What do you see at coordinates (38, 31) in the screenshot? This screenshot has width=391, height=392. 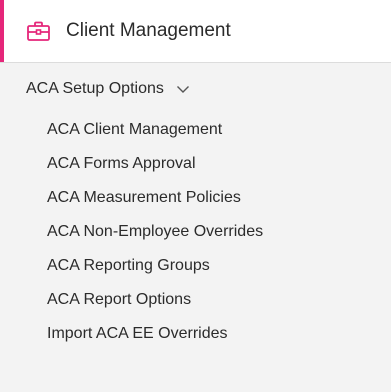 I see `briefcase-icon` at bounding box center [38, 31].